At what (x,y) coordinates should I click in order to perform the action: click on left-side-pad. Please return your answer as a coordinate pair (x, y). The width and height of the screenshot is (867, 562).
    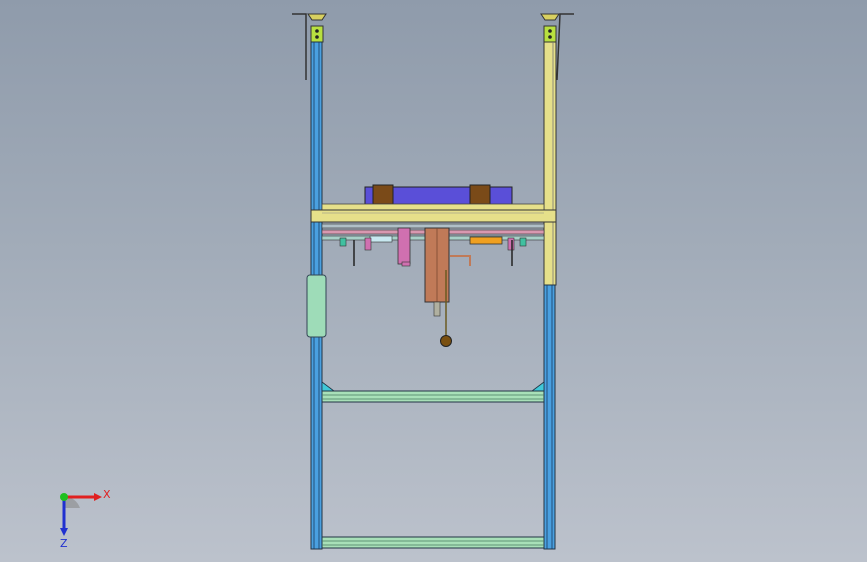
    Looking at the image, I should click on (316, 306).